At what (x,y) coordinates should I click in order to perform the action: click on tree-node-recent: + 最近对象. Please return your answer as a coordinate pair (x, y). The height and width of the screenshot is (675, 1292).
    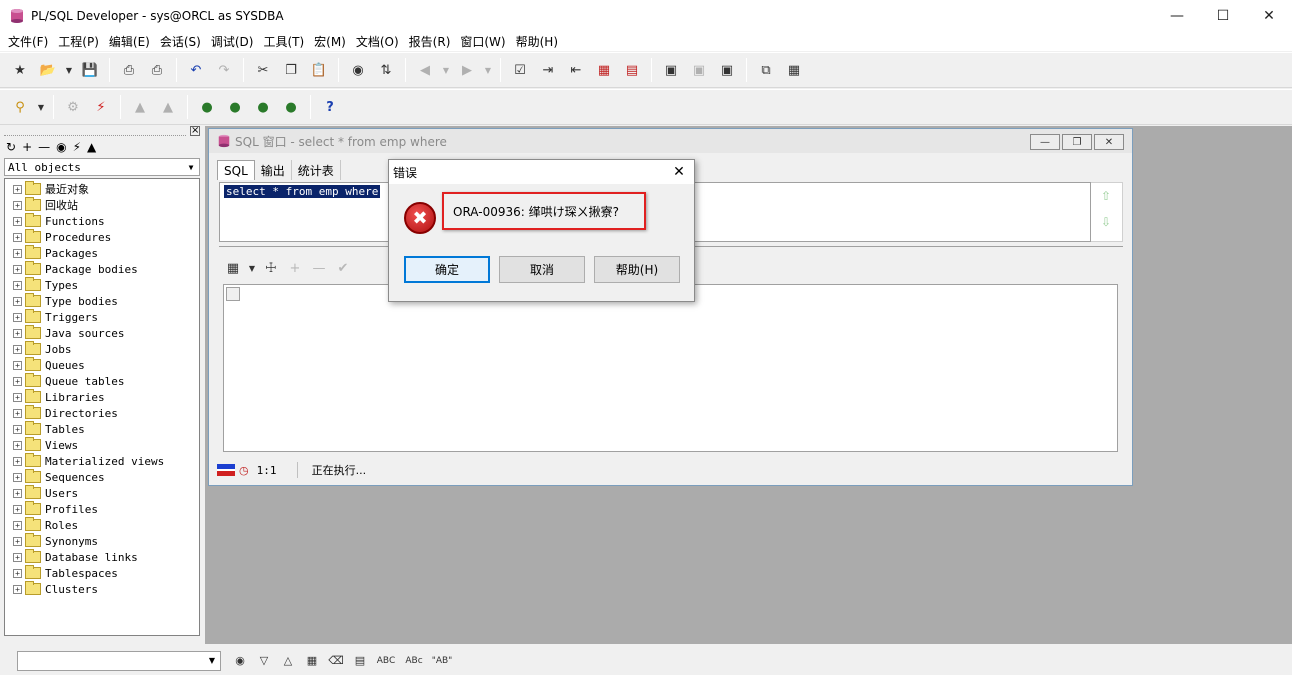
    Looking at the image, I should click on (102, 189).